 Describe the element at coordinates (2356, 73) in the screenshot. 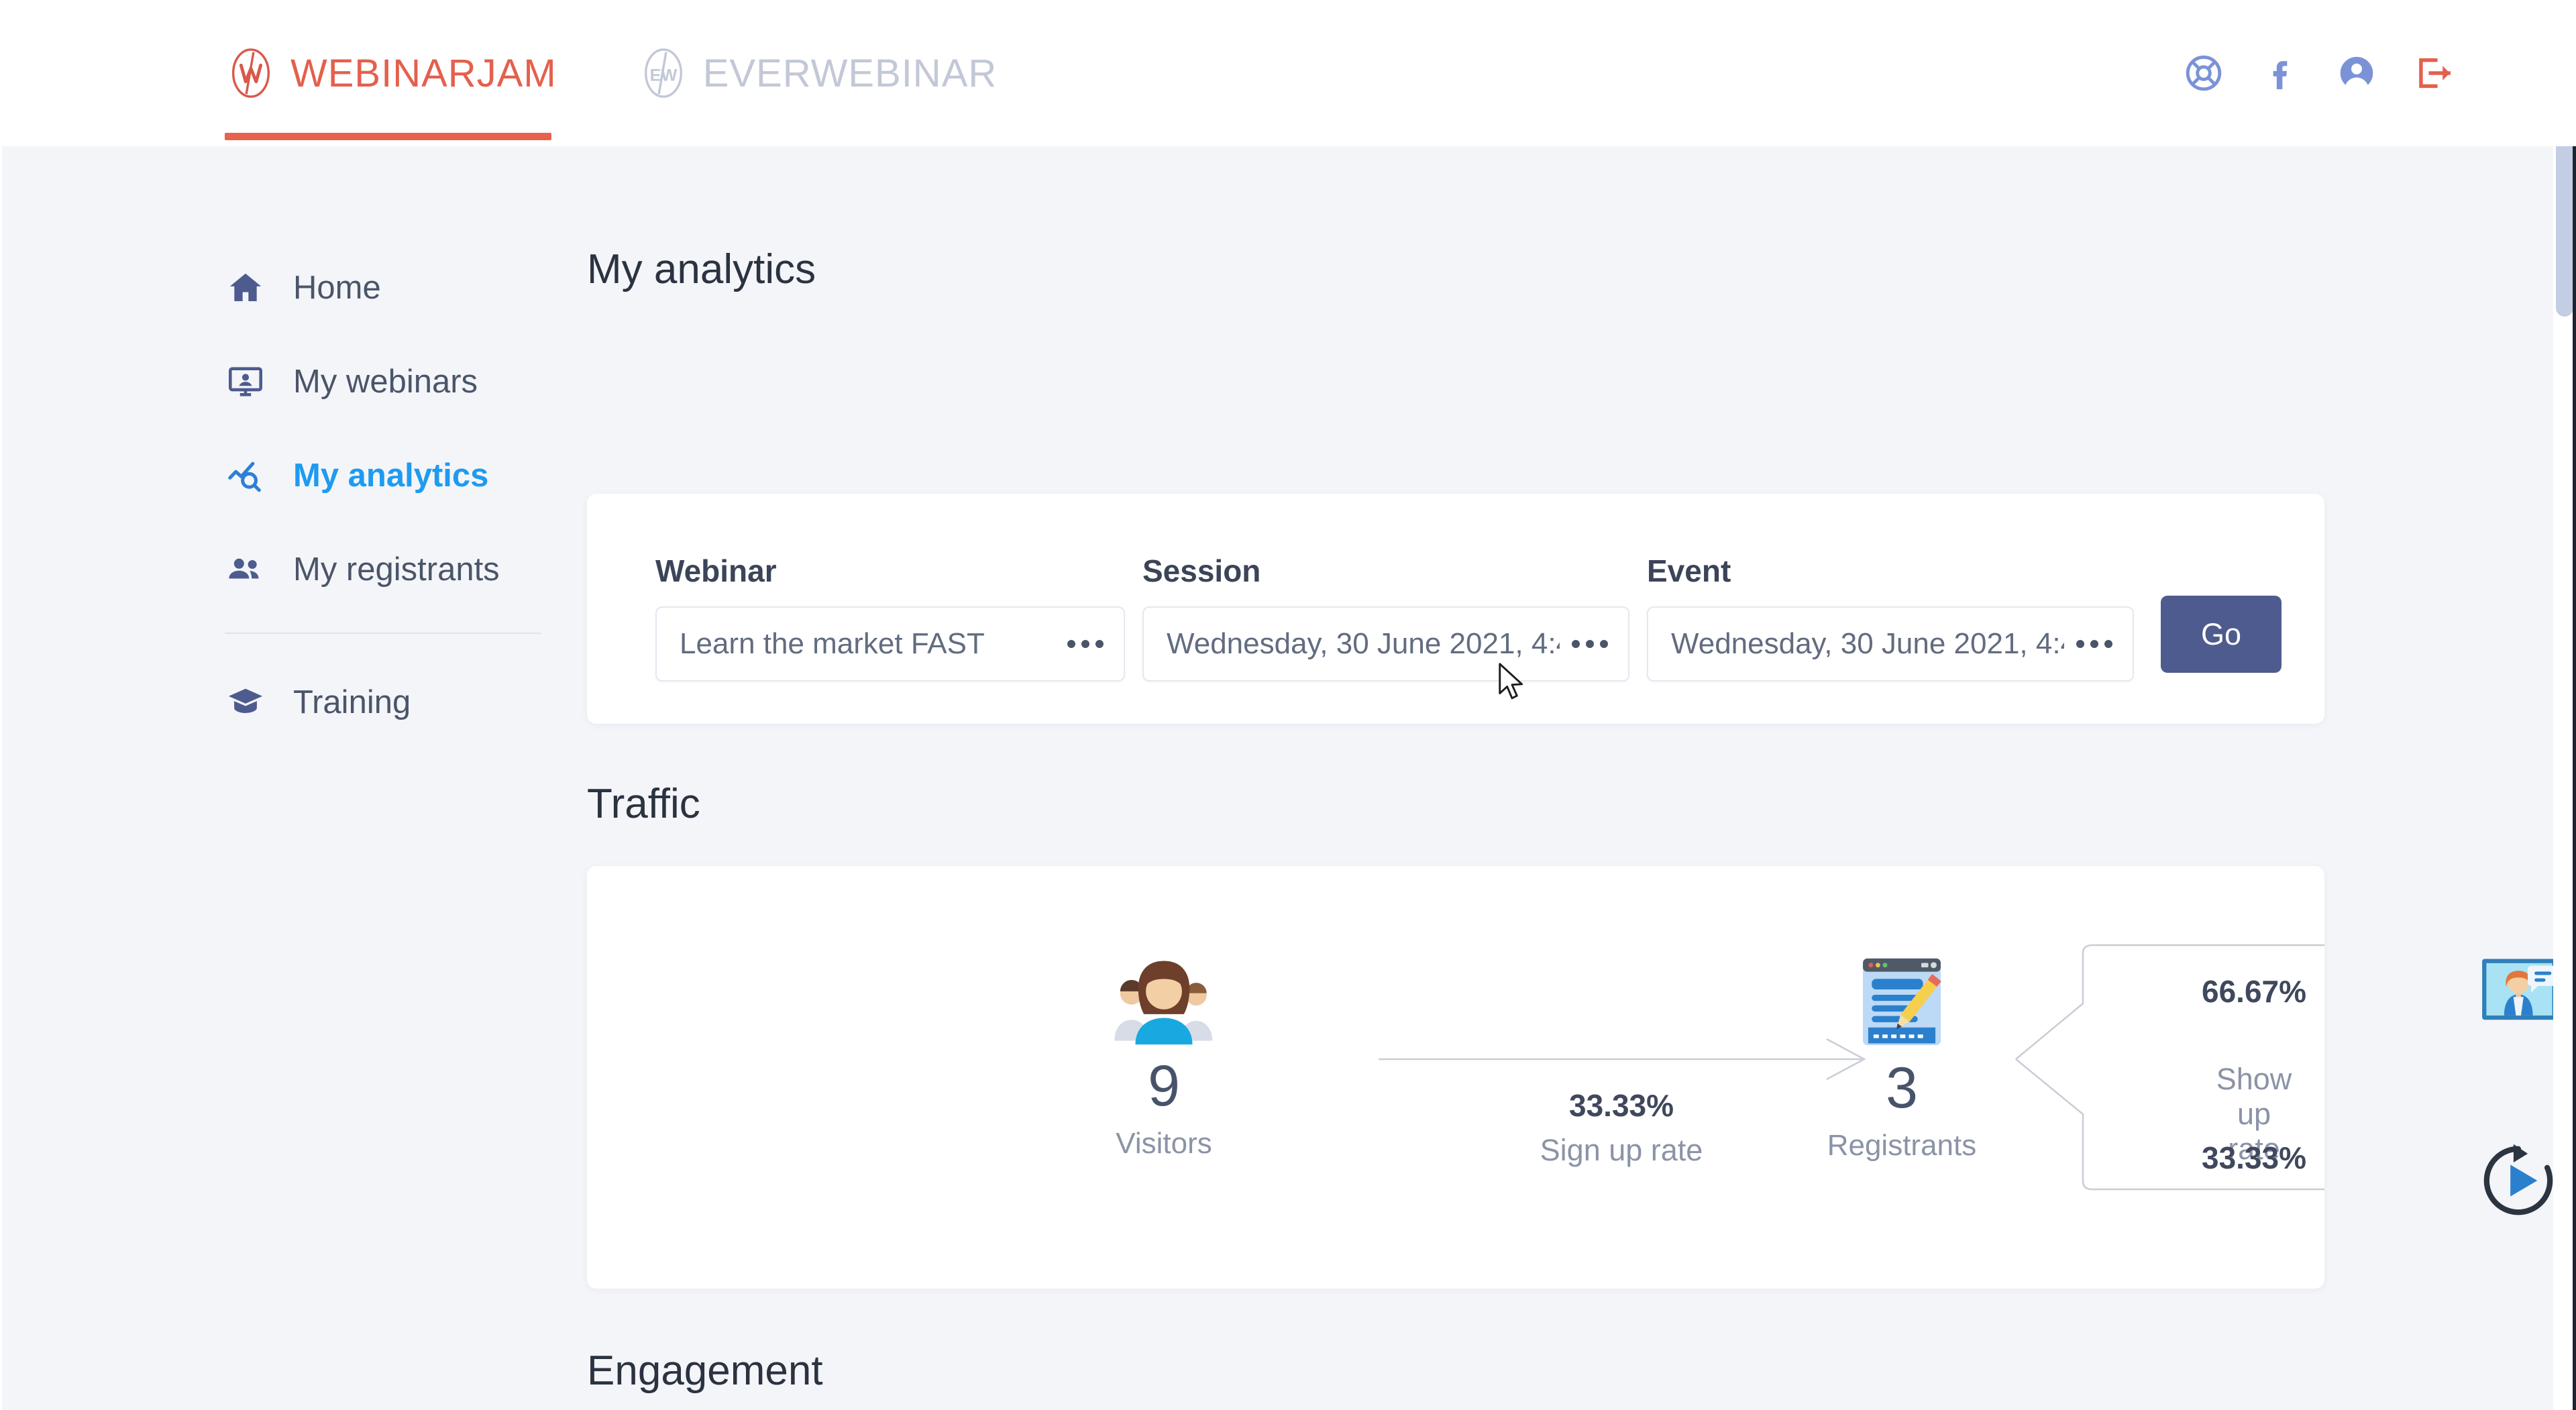

I see `user-account-icon` at that location.